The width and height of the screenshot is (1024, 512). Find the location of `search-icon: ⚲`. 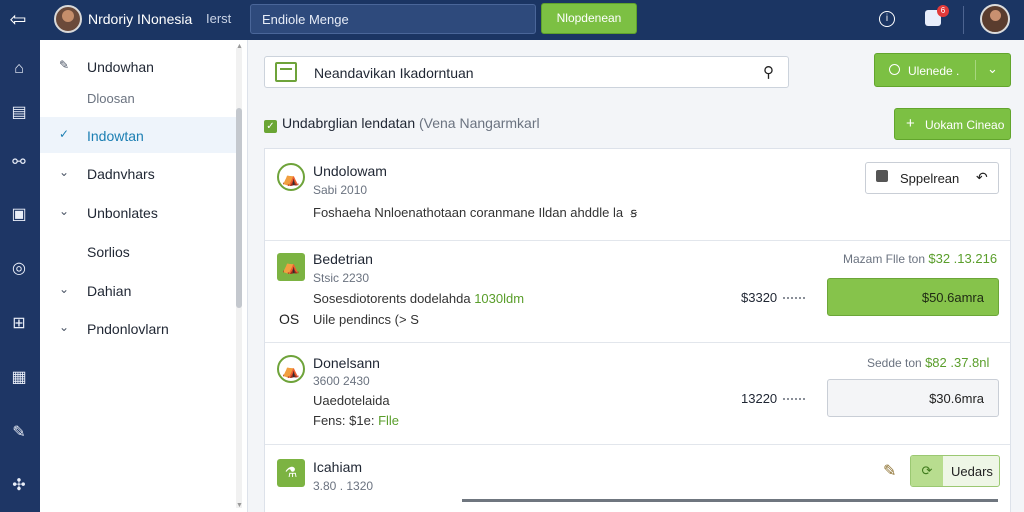

search-icon: ⚲ is located at coordinates (768, 72).